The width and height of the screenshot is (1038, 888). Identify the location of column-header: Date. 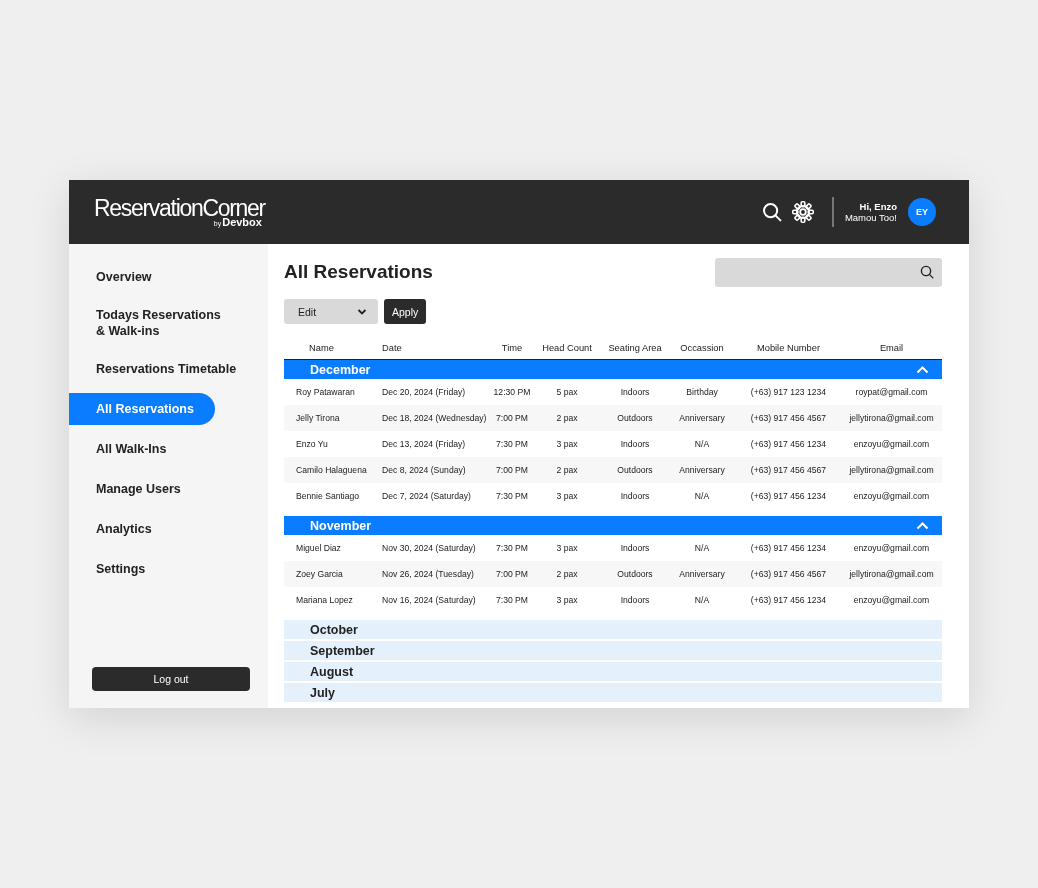
(392, 347).